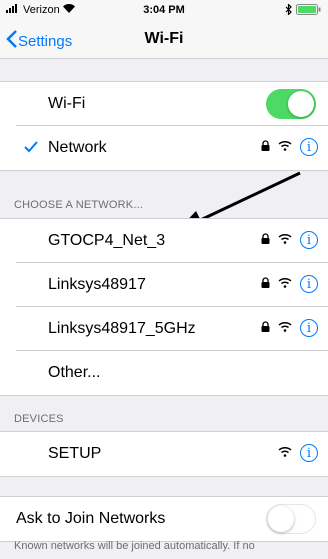 The width and height of the screenshot is (328, 559). What do you see at coordinates (91, 518) in the screenshot?
I see `ask-join-label: Ask to Join Networks` at bounding box center [91, 518].